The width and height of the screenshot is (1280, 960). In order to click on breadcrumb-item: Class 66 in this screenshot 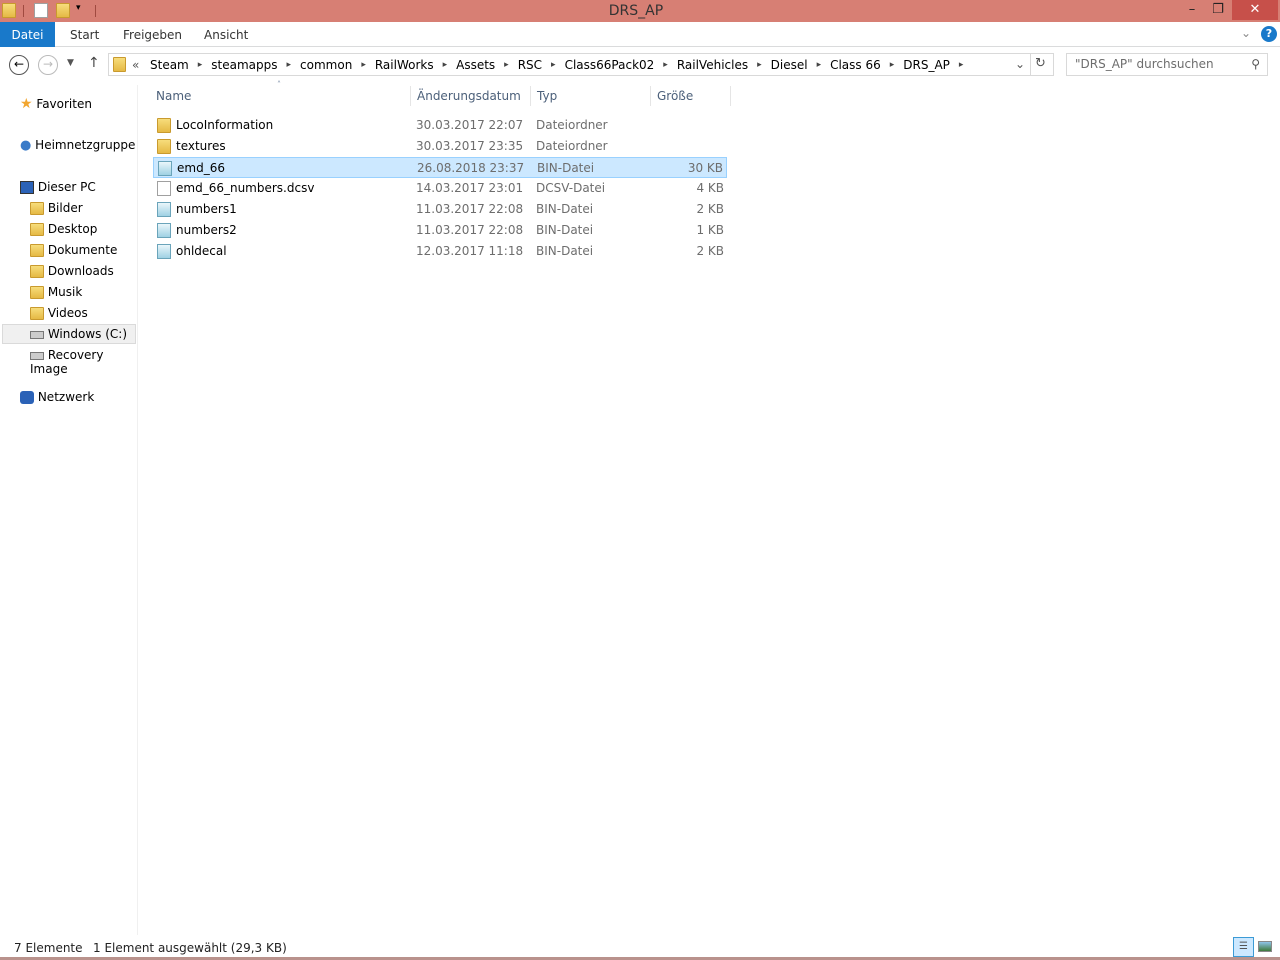, I will do `click(855, 65)`.